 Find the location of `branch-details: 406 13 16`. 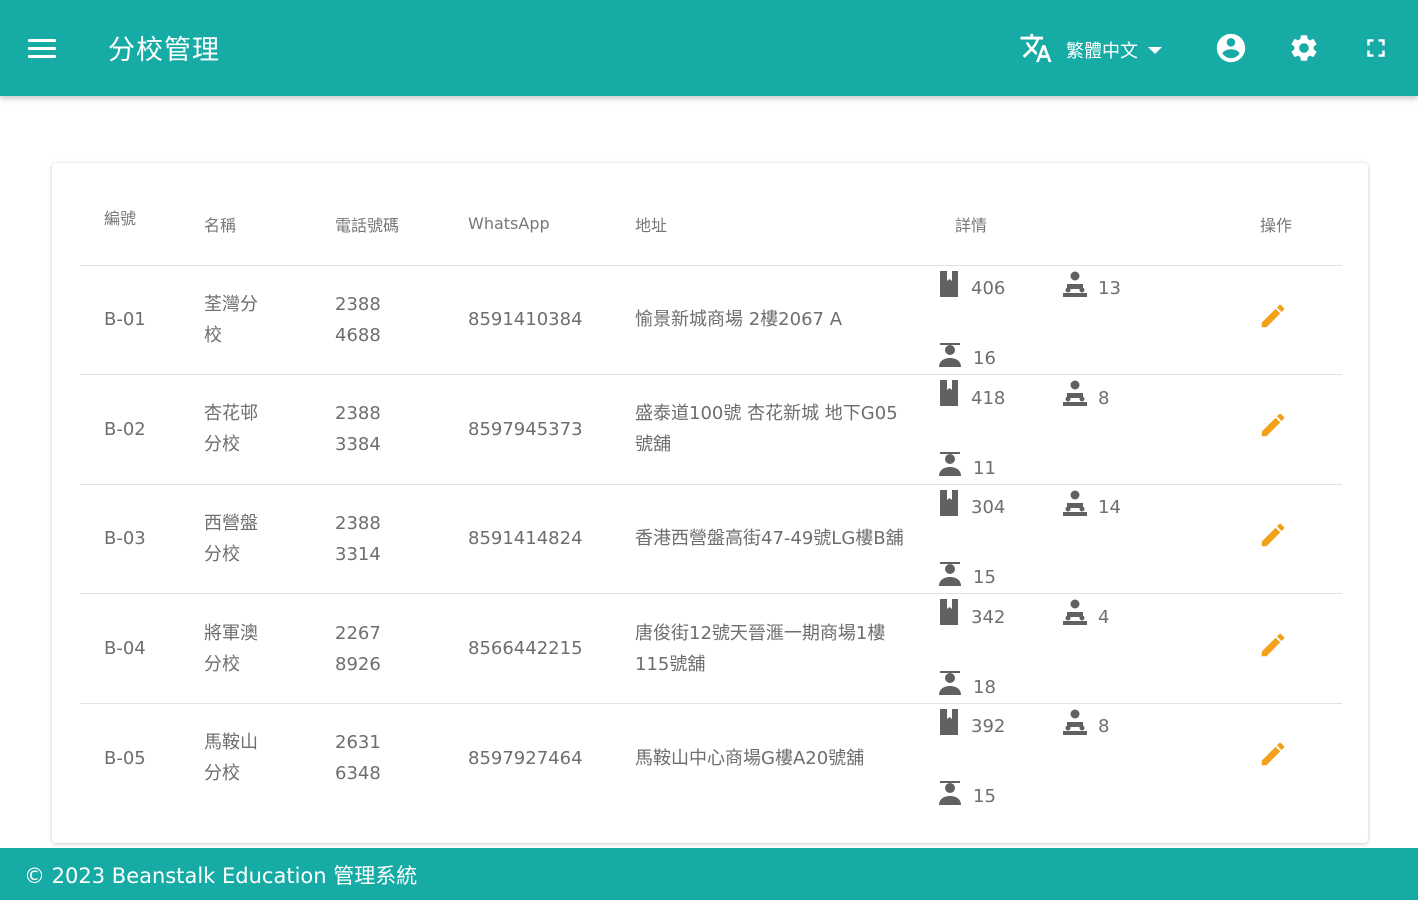

branch-details: 406 13 16 is located at coordinates (1083, 321).